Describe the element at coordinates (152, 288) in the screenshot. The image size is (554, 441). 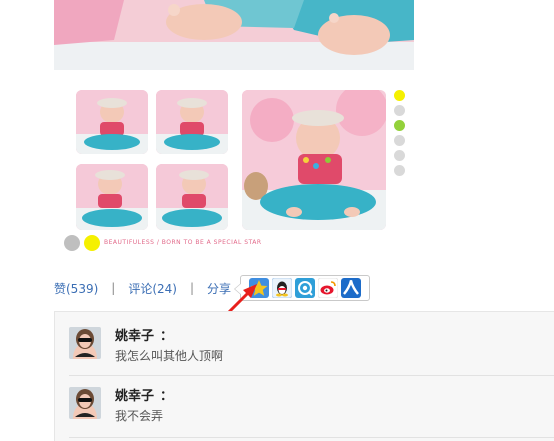
I see `comment-link: 评论(24)` at that location.